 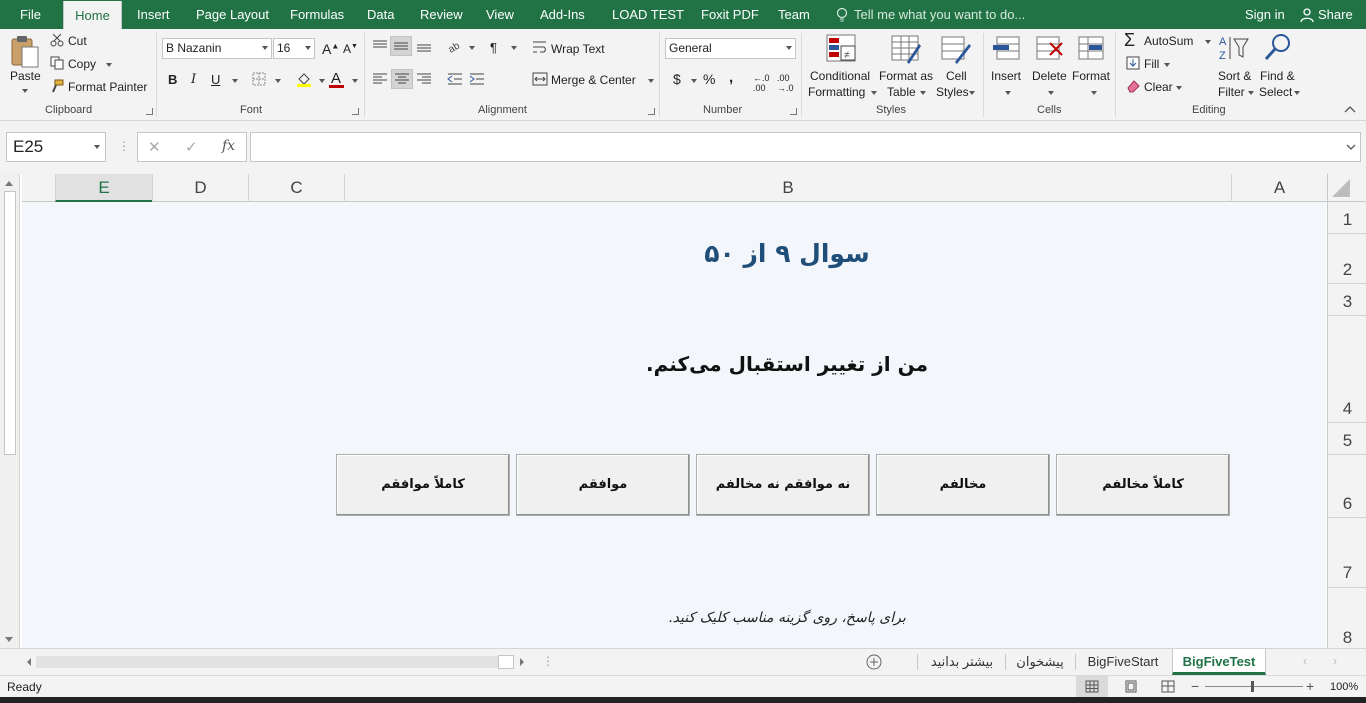 What do you see at coordinates (1351, 147) in the screenshot?
I see `expand-formula-icon` at bounding box center [1351, 147].